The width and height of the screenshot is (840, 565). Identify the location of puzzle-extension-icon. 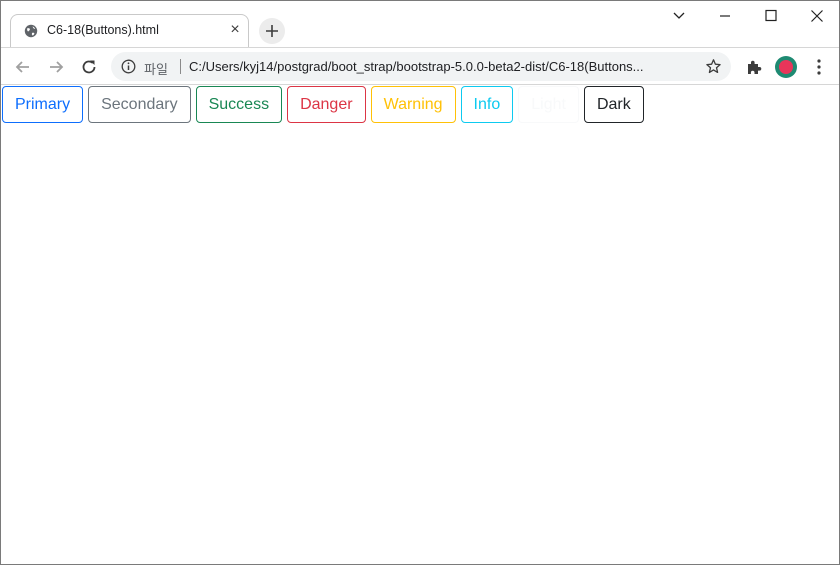
(754, 67).